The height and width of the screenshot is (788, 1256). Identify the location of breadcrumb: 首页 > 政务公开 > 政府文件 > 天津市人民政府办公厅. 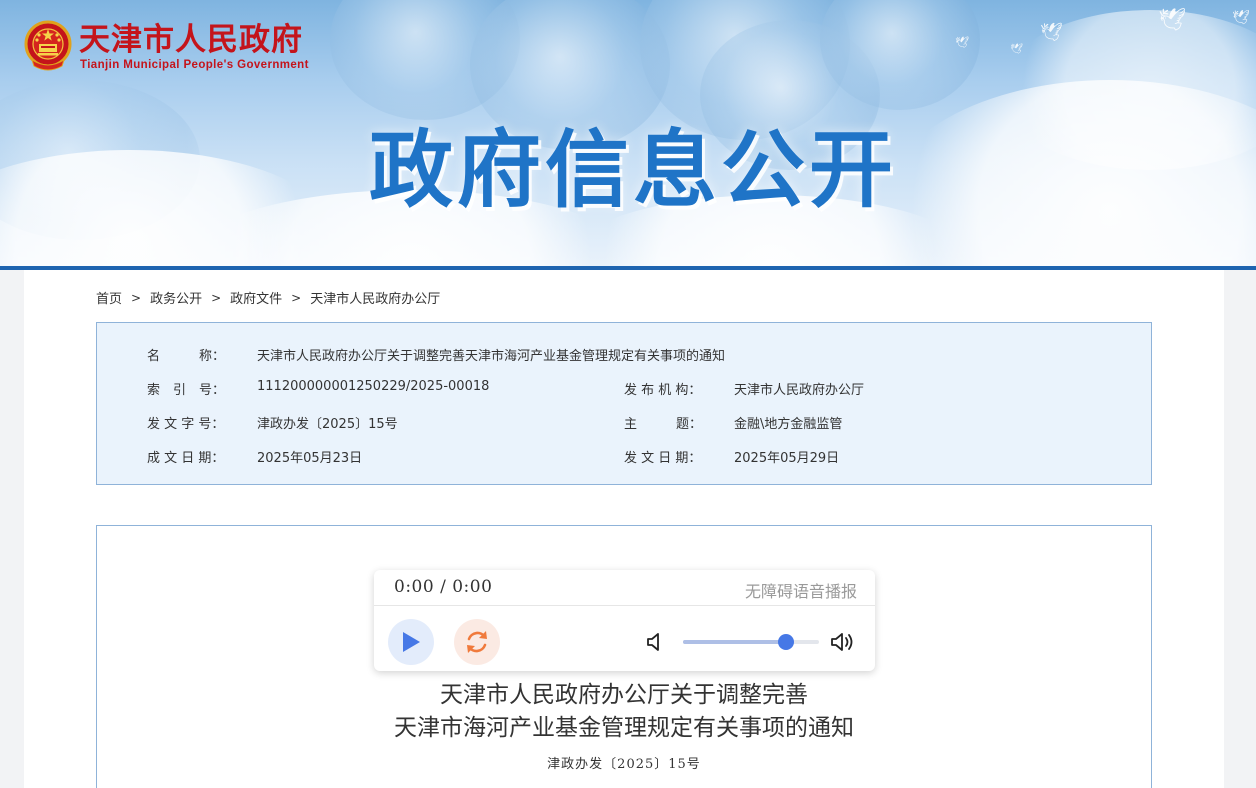
(268, 298).